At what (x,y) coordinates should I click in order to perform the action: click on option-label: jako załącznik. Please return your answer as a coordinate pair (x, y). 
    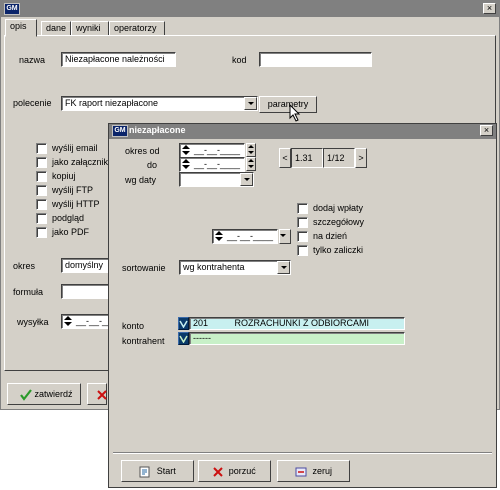
    Looking at the image, I should click on (80, 162).